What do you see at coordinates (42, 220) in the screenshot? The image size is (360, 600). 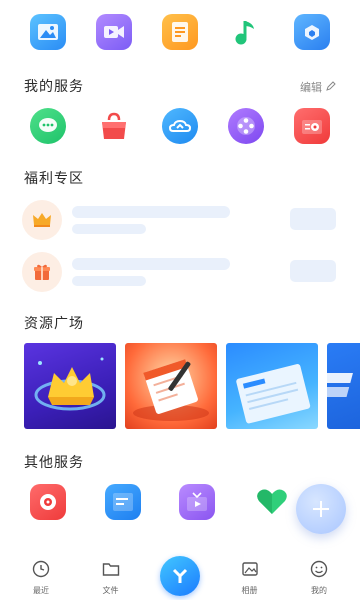 I see `crown-icon` at bounding box center [42, 220].